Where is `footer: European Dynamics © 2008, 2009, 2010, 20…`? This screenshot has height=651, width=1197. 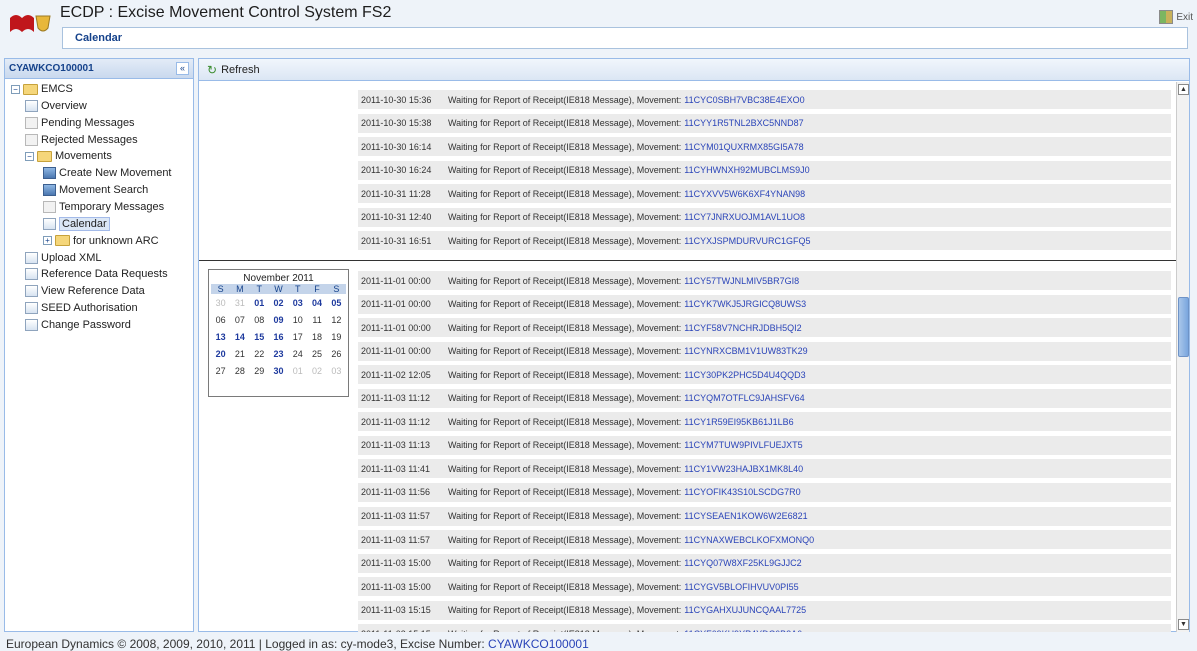
footer: European Dynamics © 2008, 2009, 2010, 20… is located at coordinates (297, 644).